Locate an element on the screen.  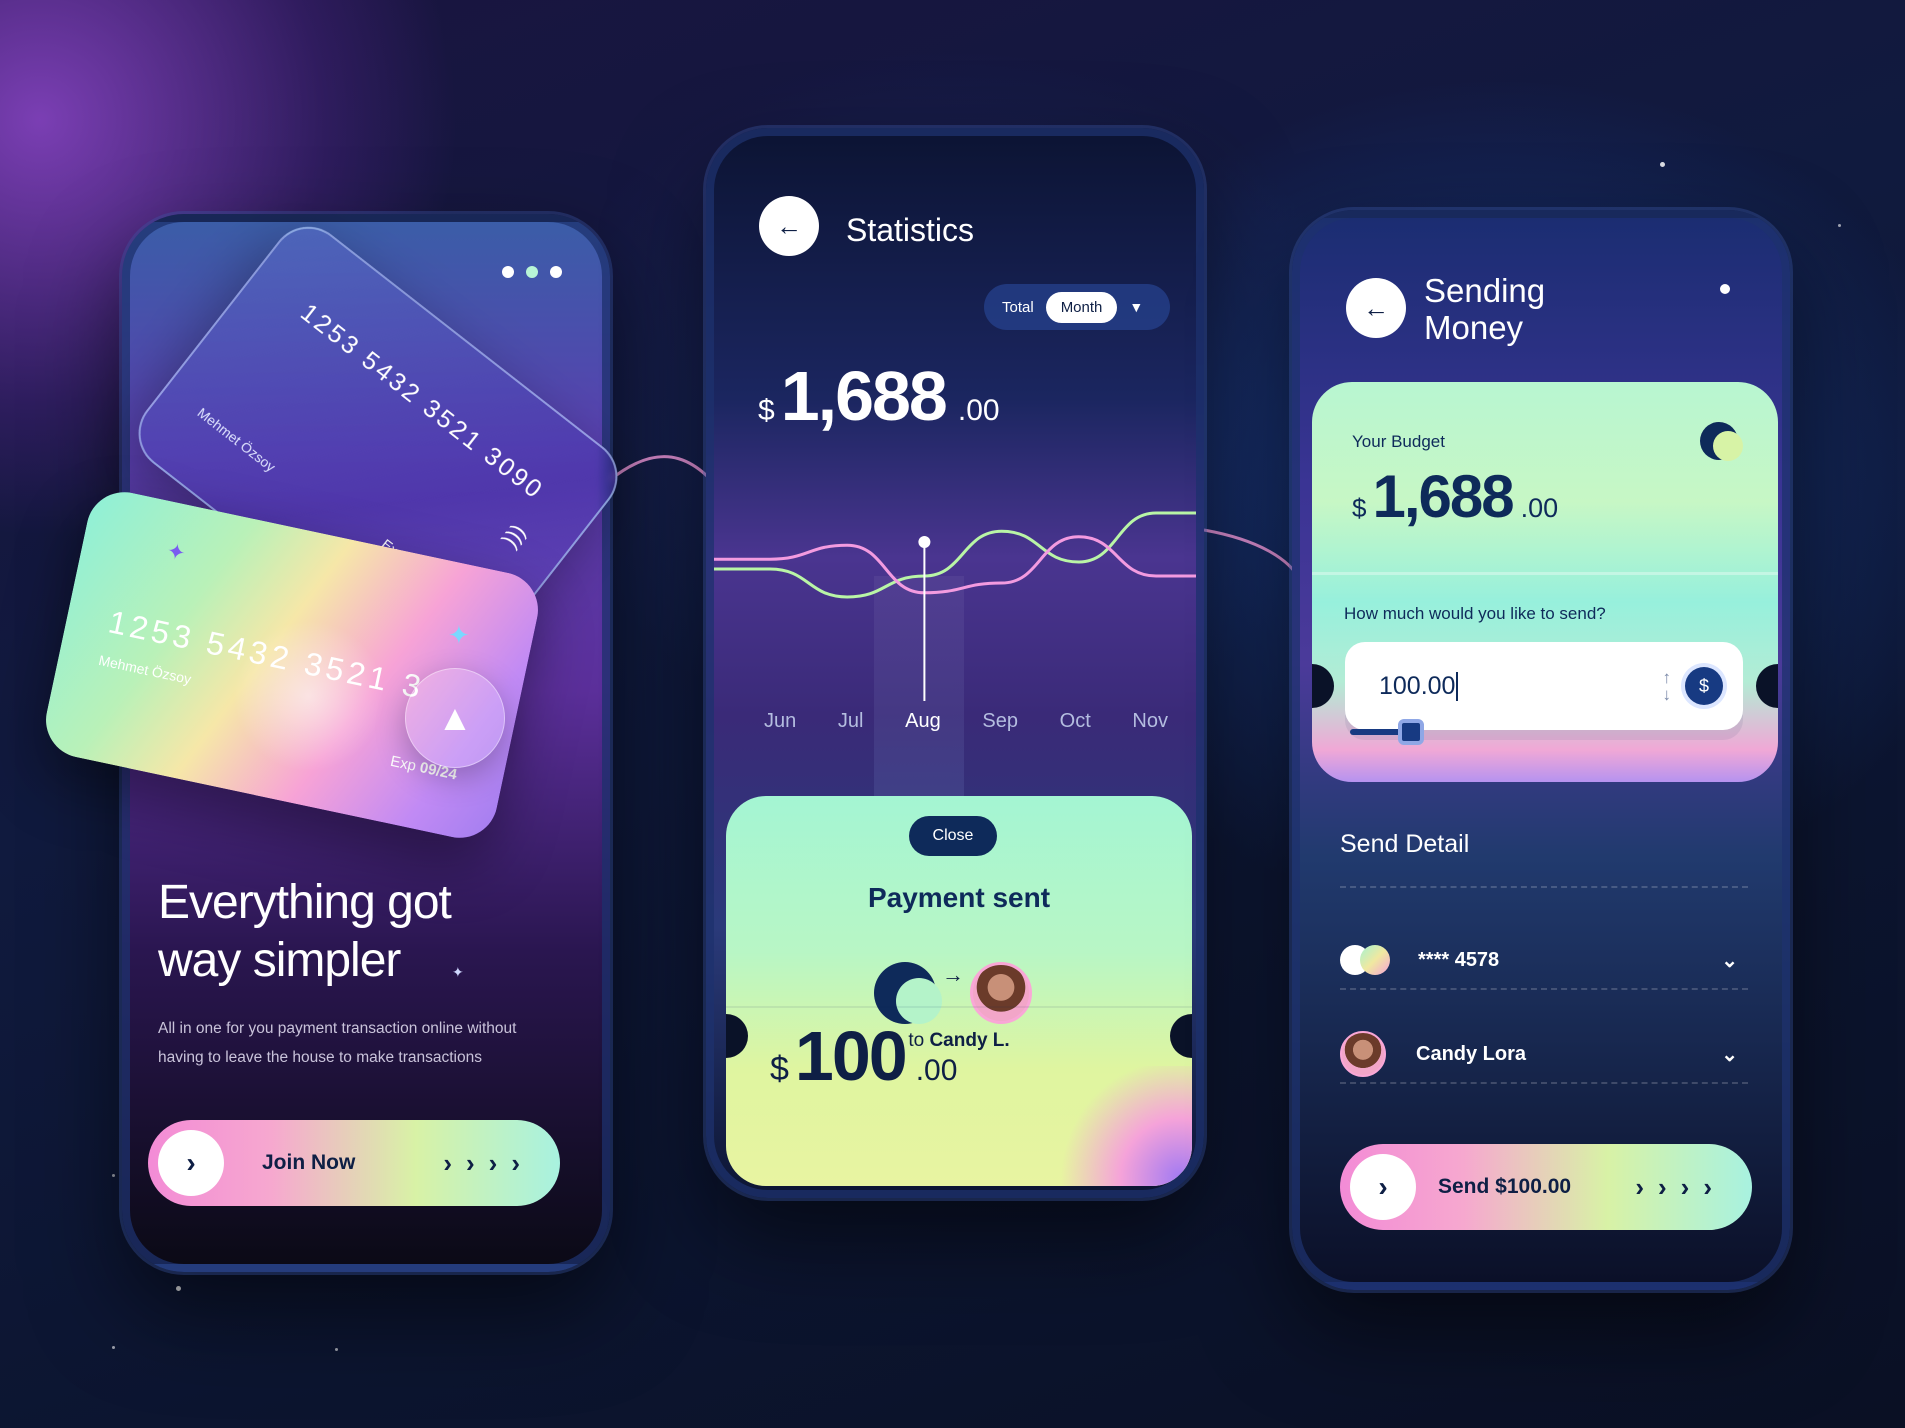
join-now-button: › Join Now ›››› is located at coordinates (354, 1163).